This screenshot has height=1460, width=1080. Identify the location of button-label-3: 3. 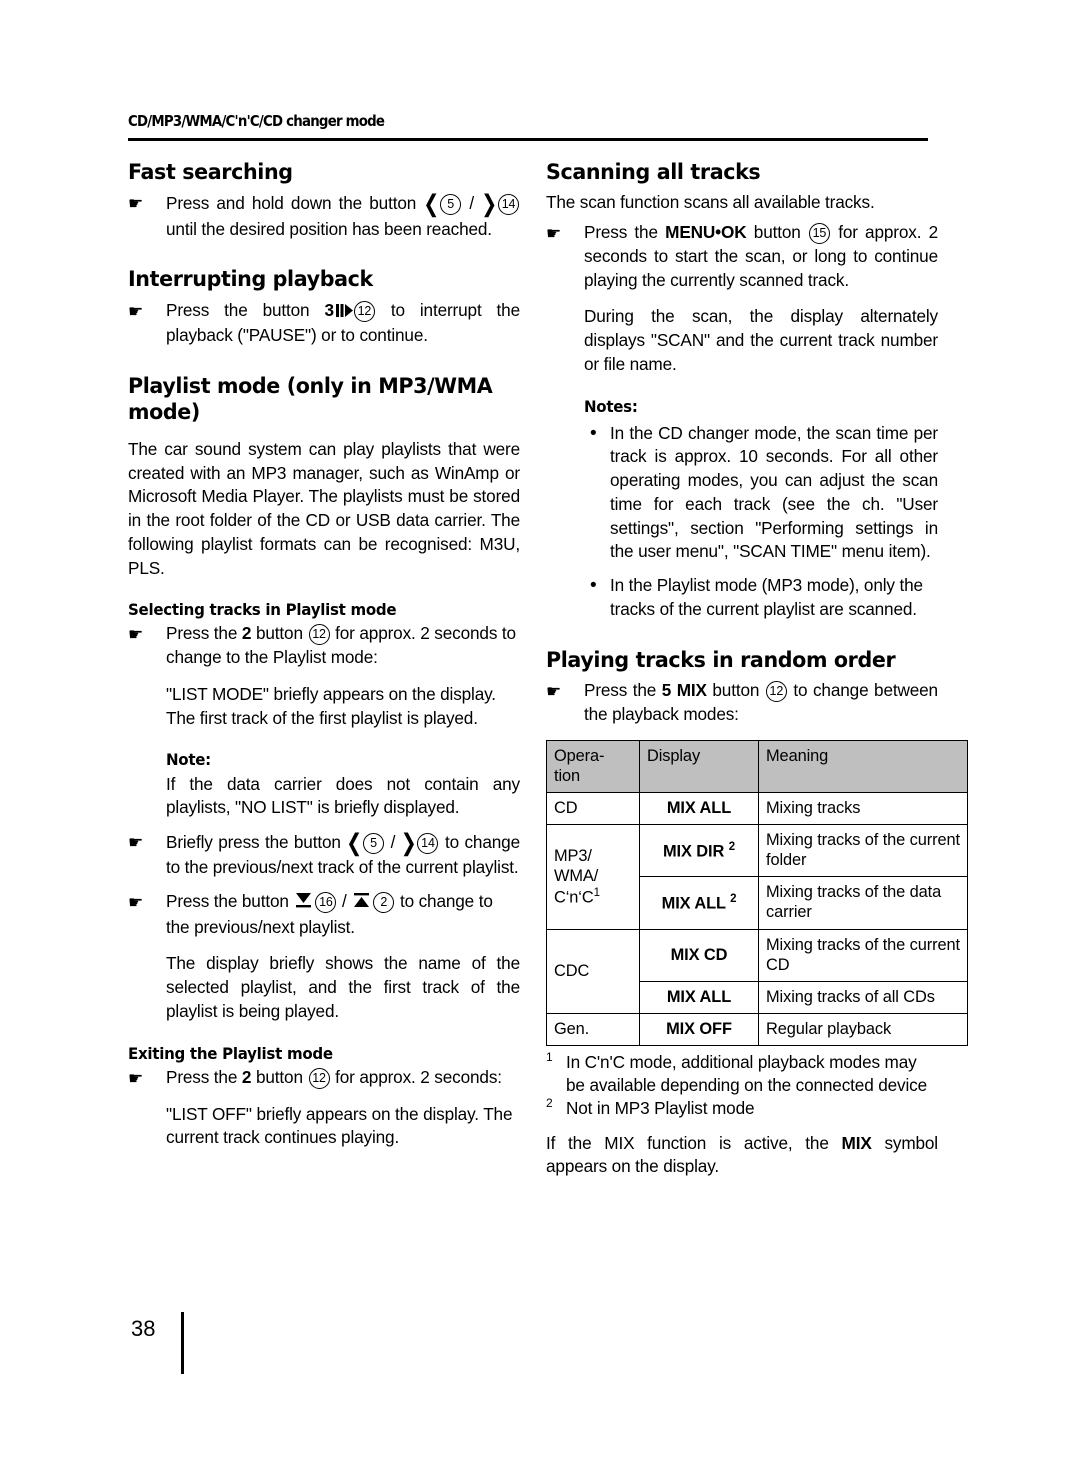
(329, 309).